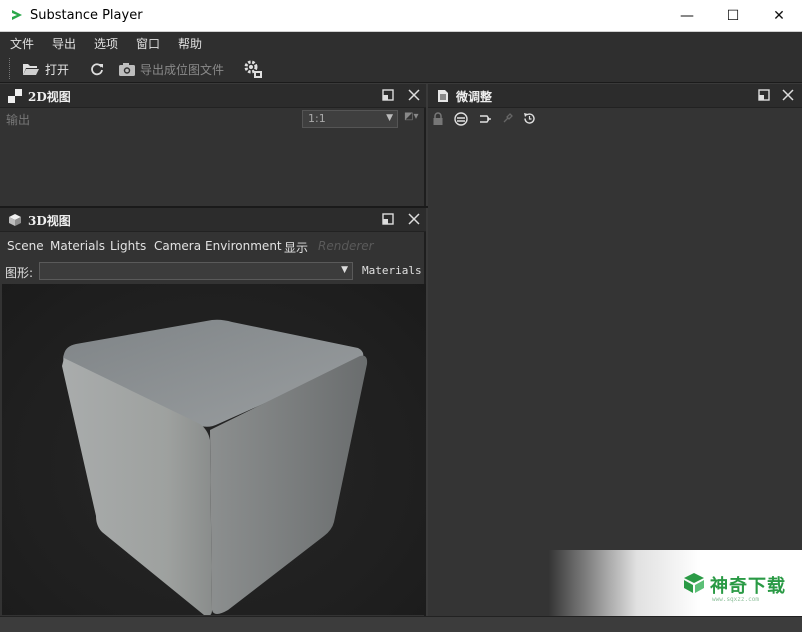  What do you see at coordinates (128, 246) in the screenshot?
I see `tab-lights: Lights` at bounding box center [128, 246].